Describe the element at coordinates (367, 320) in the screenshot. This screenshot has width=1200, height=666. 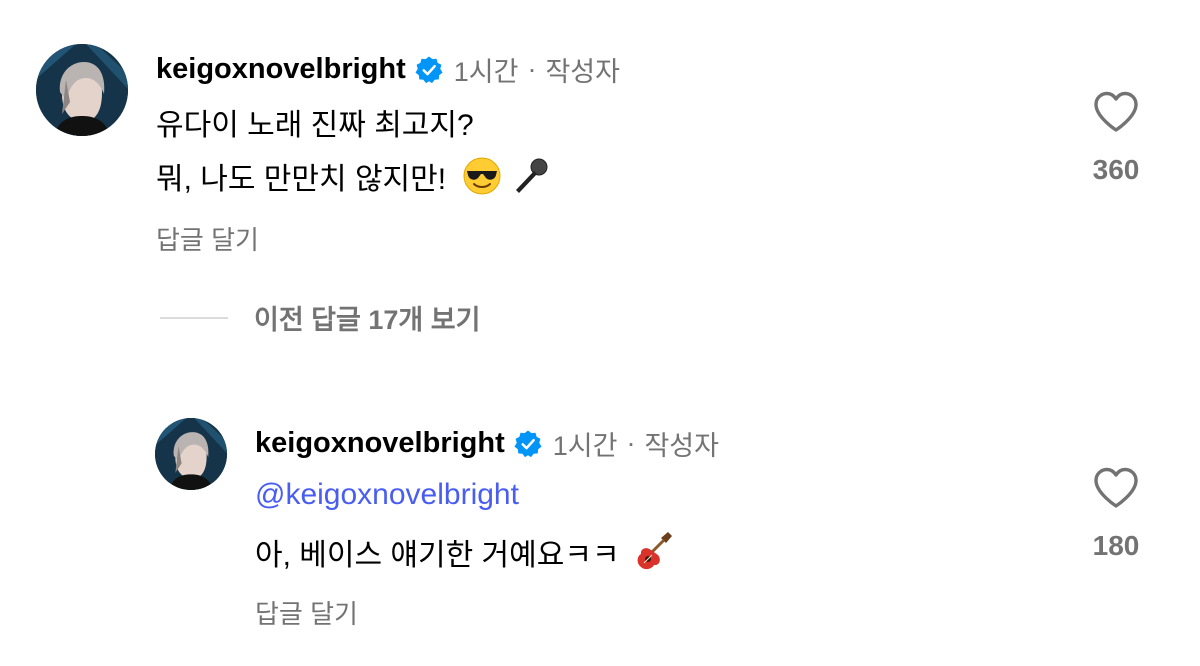
I see `view-replies-label: 이전 답글 17개 보기` at that location.